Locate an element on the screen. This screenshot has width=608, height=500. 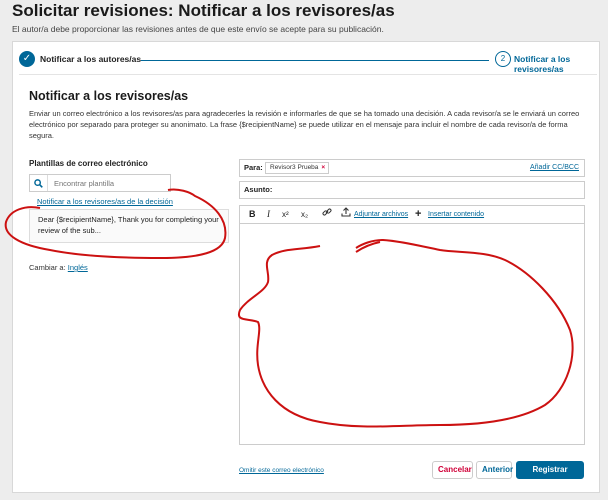
template-search-input is located at coordinates (108, 183).